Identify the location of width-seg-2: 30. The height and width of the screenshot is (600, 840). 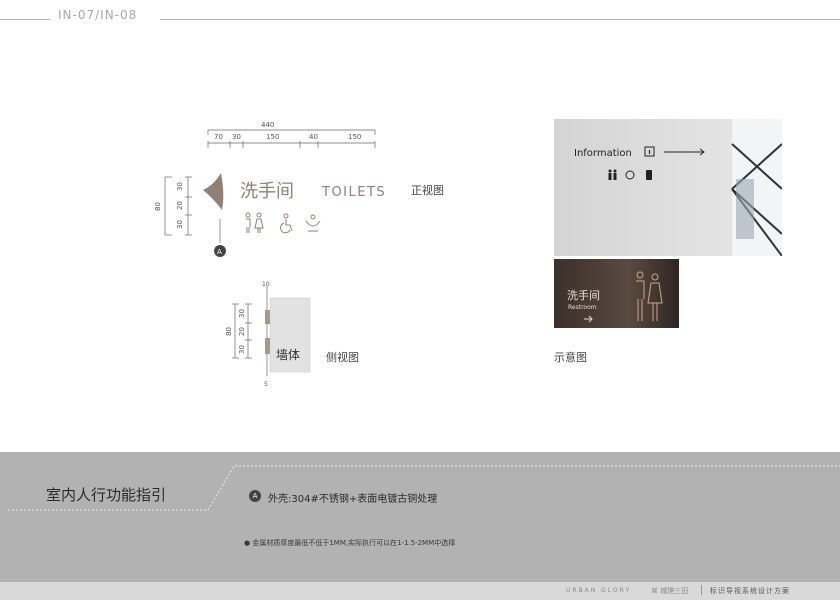
(236, 137).